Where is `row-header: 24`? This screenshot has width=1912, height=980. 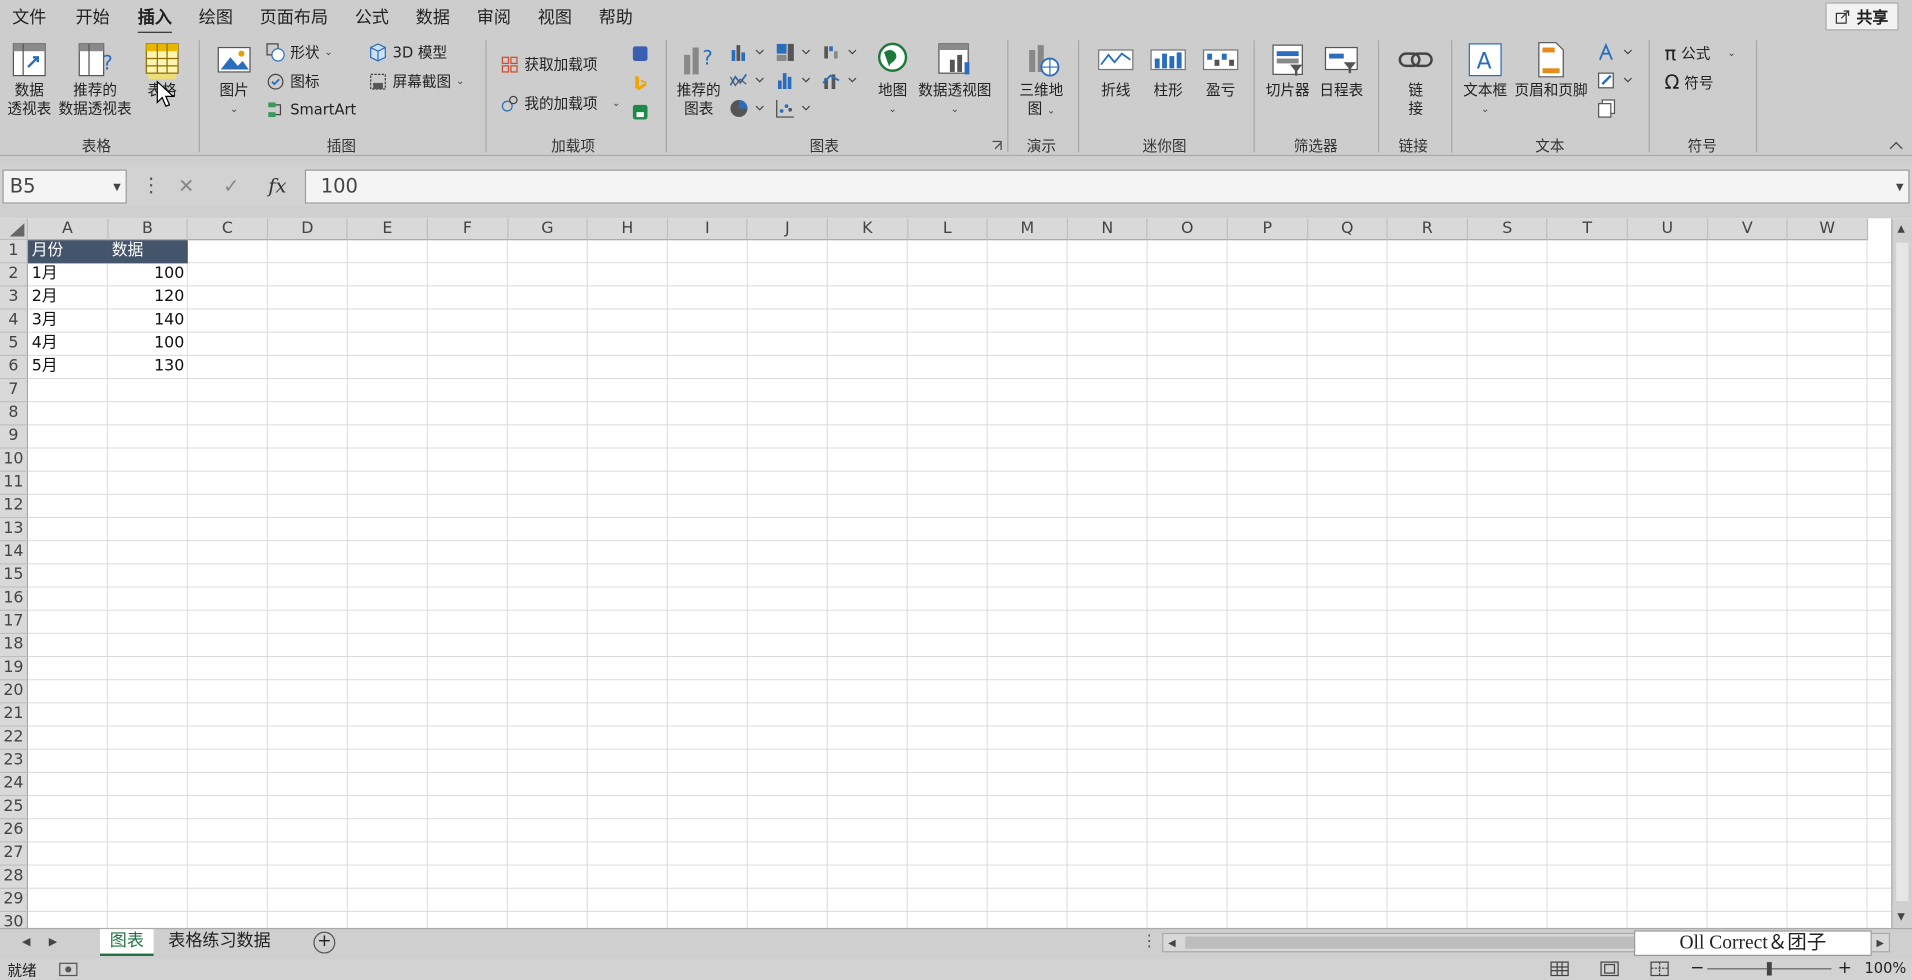 row-header: 24 is located at coordinates (14, 785).